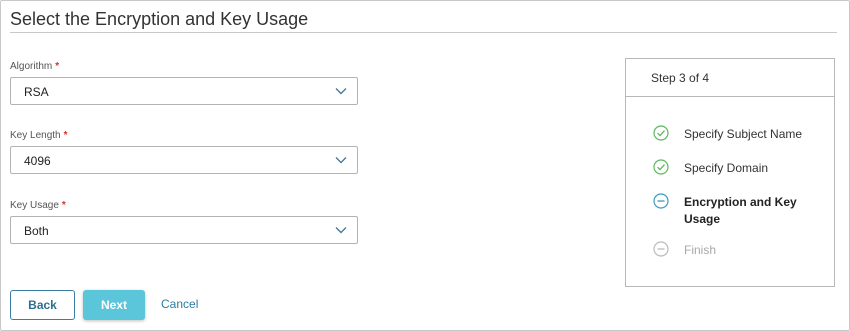 This screenshot has height=331, width=850. Describe the element at coordinates (743, 134) in the screenshot. I see `step-label: Specify Subject Name` at that location.